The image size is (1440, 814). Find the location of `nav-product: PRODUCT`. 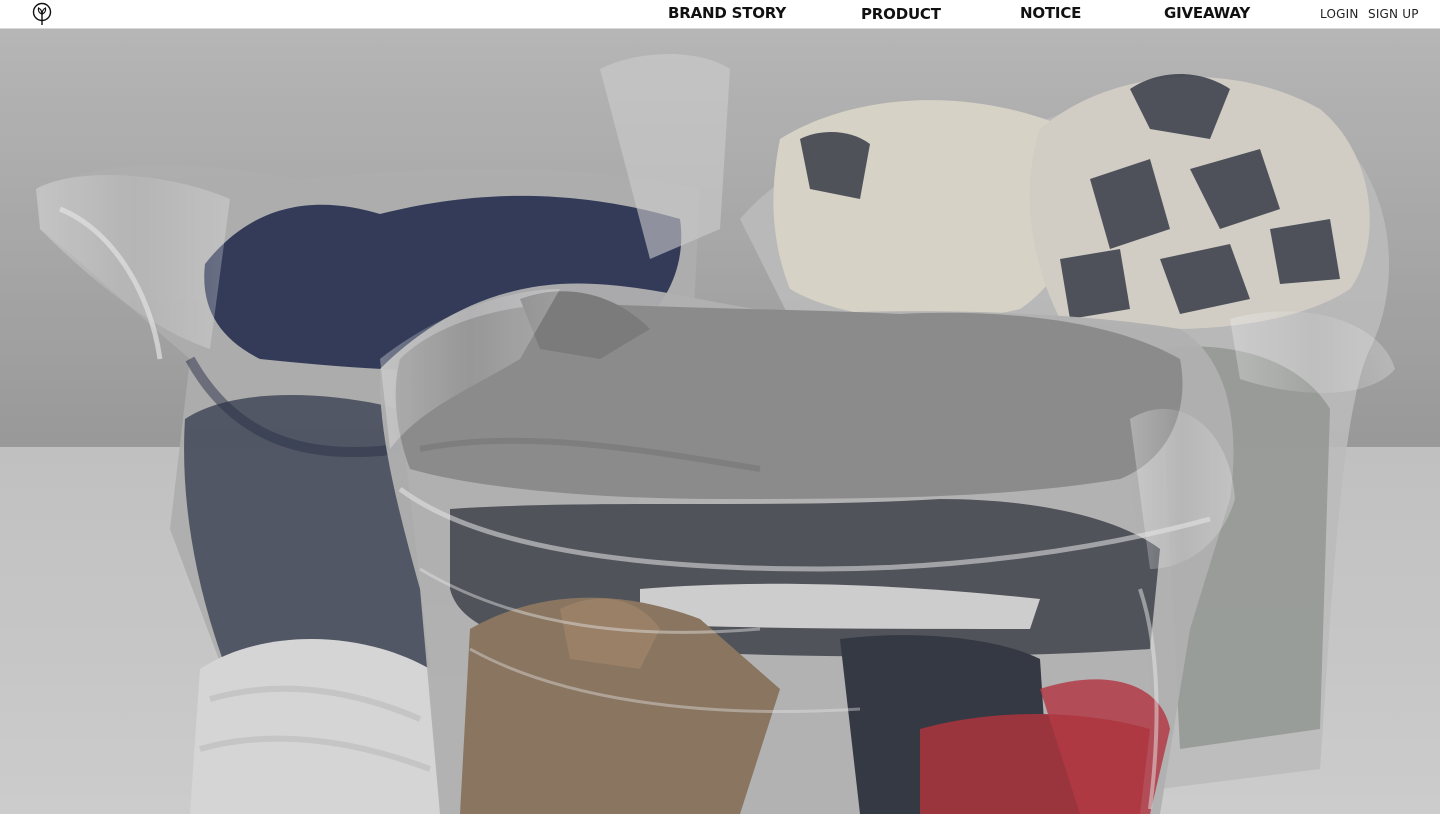

nav-product: PRODUCT is located at coordinates (901, 14).